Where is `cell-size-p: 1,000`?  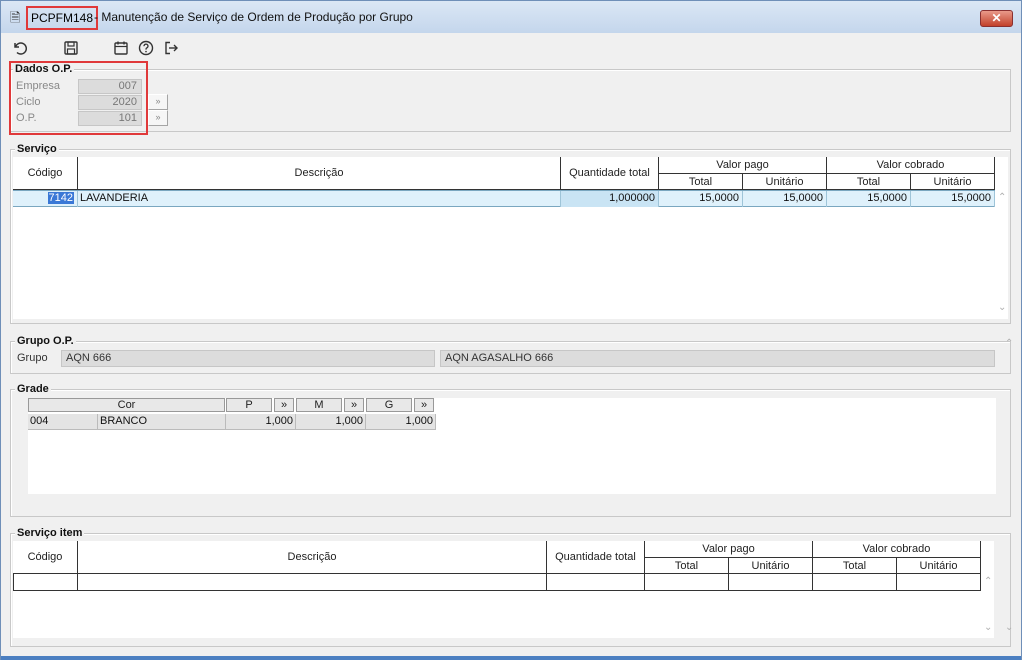
cell-size-p: 1,000 is located at coordinates (261, 422).